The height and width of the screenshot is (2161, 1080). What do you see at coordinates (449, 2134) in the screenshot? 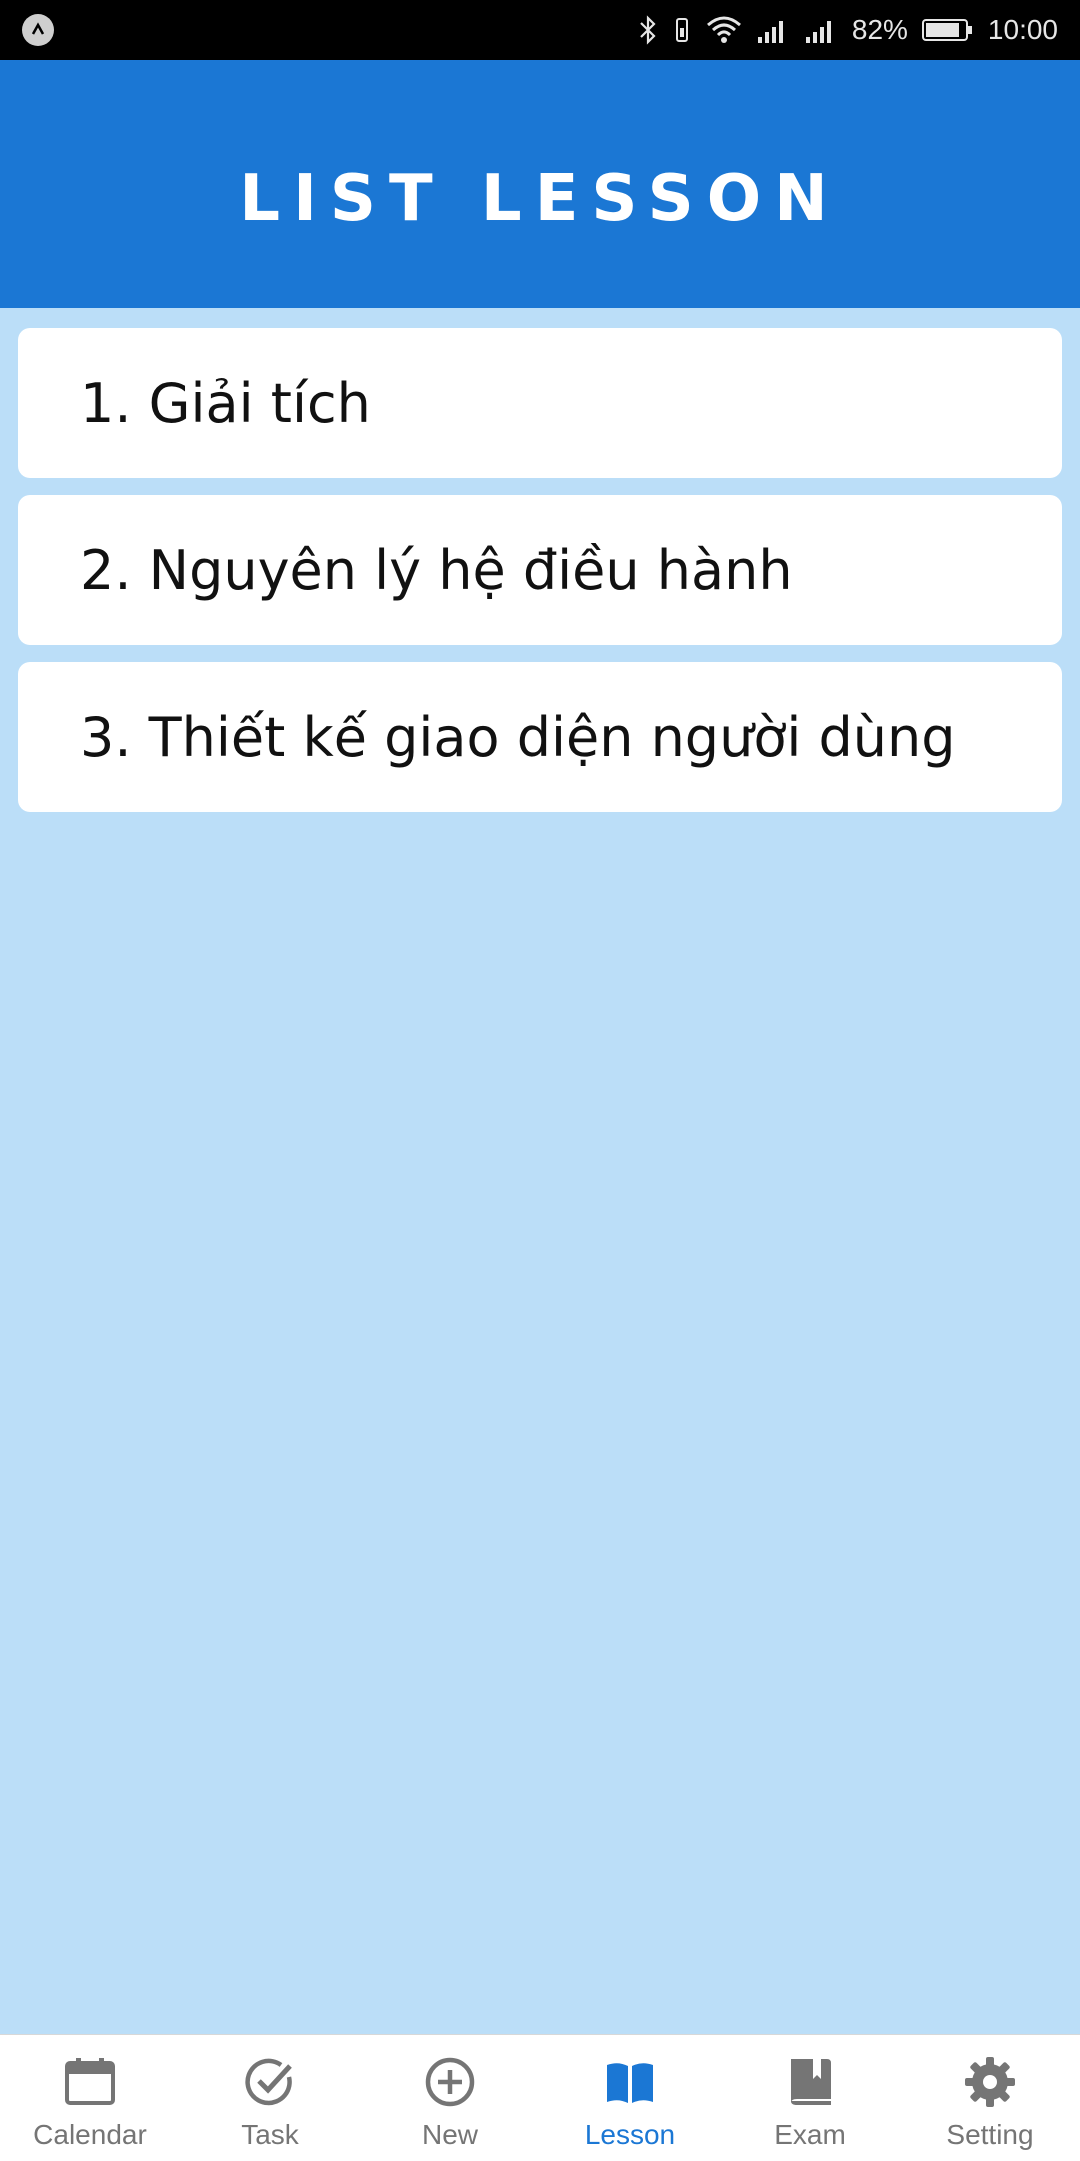
I see `tab-label: New` at bounding box center [449, 2134].